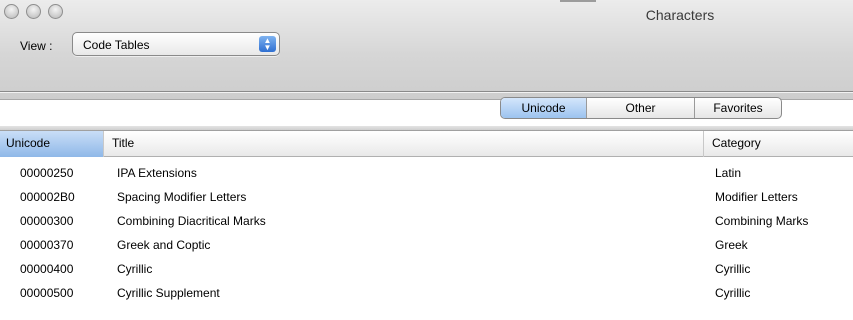  I want to click on encoding-segmented-control: Unicode Other Encodings Favorites, so click(641, 108).